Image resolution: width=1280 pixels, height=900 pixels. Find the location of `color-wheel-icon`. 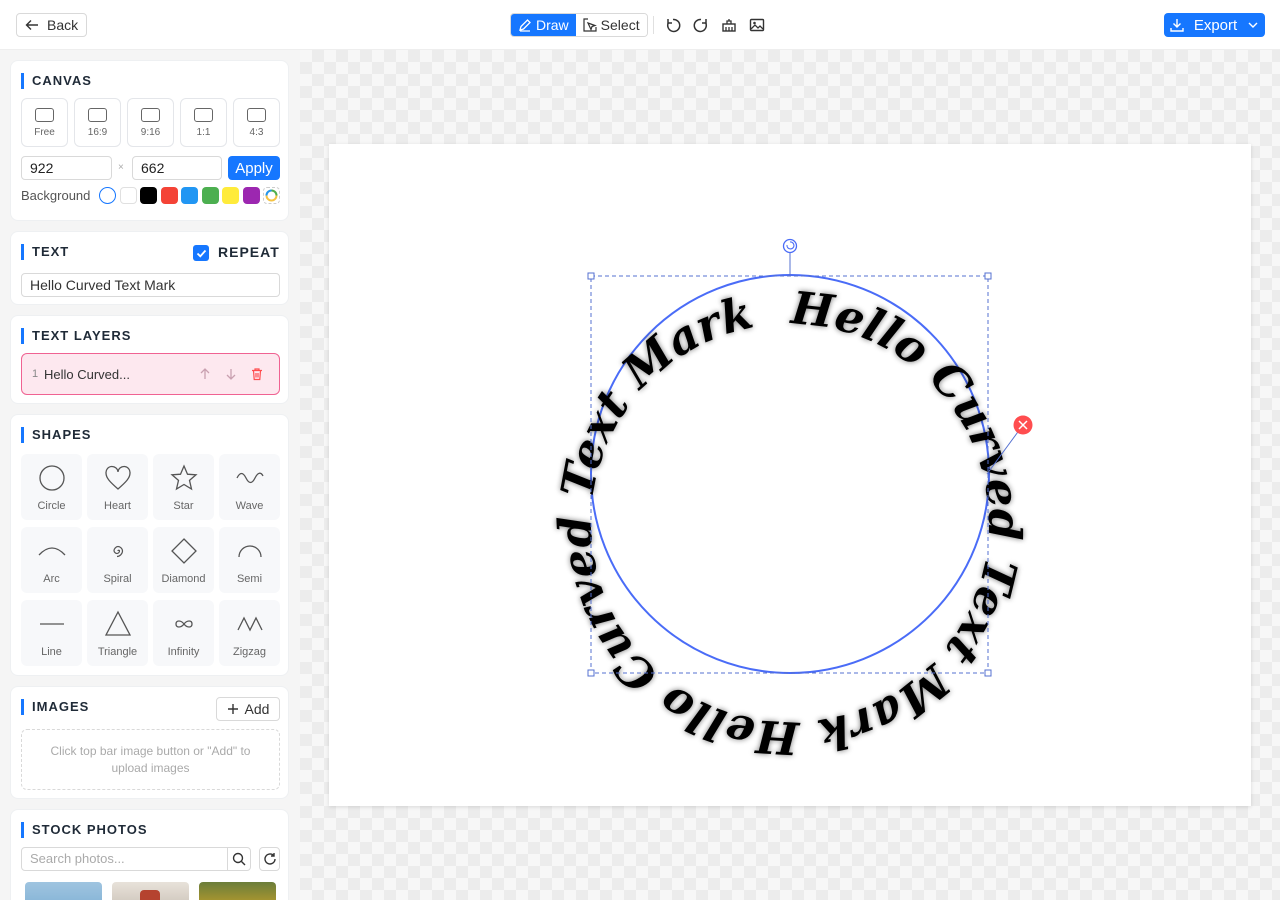

color-wheel-icon is located at coordinates (271, 195).